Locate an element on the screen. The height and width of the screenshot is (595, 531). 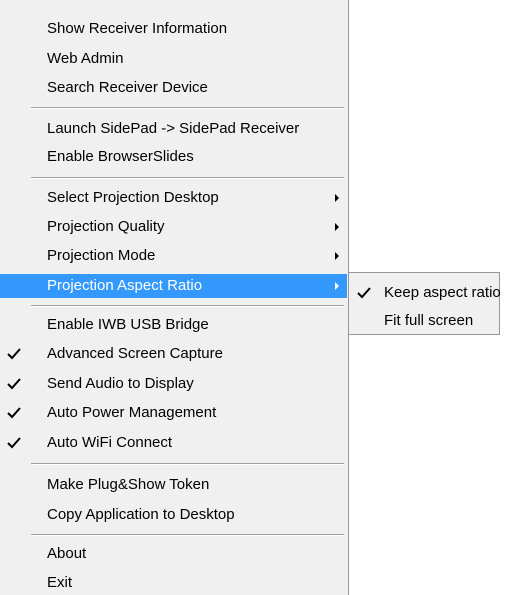
menu-item-label: About is located at coordinates (67, 553).